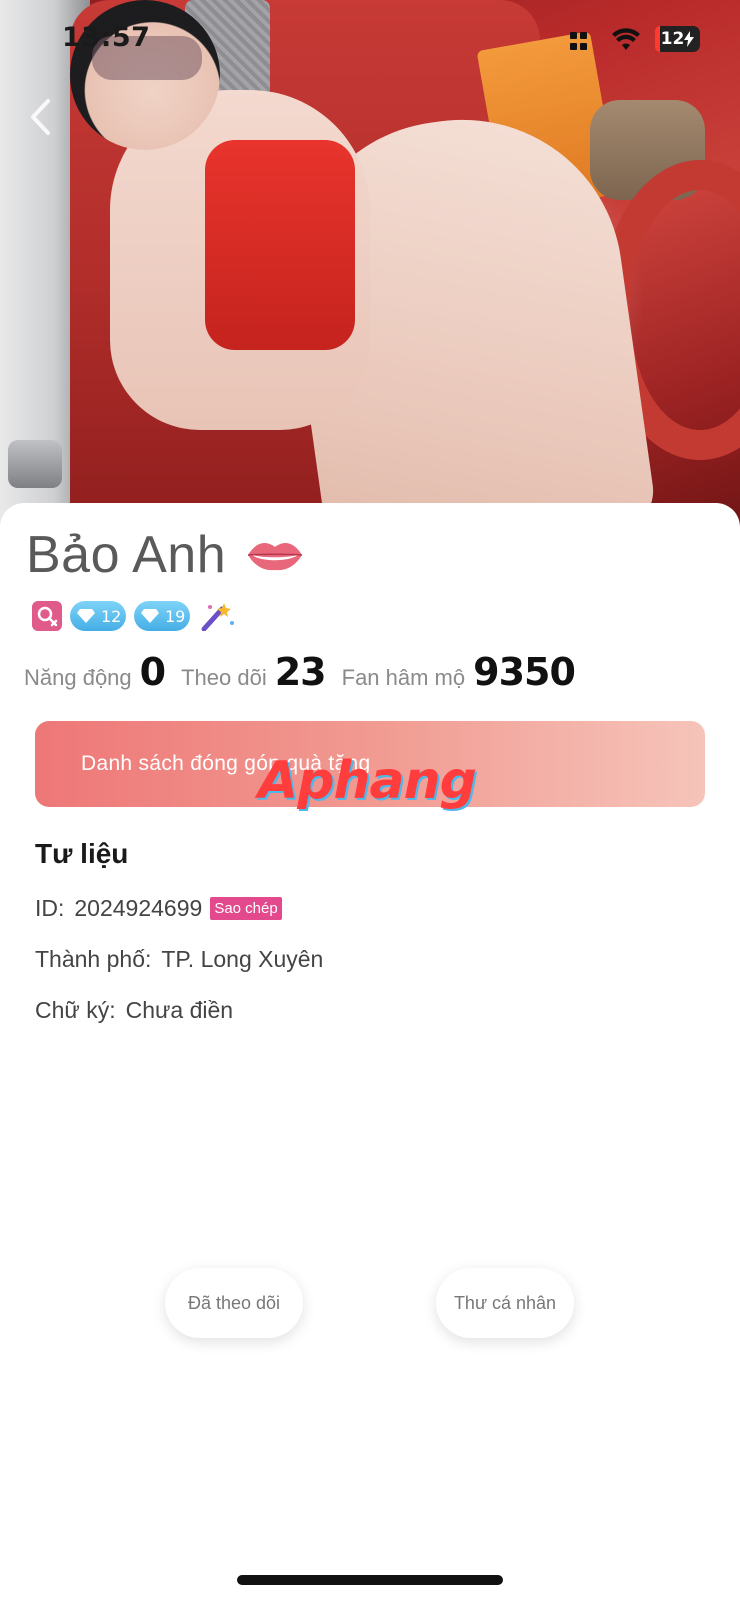 This screenshot has height=1600, width=740. What do you see at coordinates (75, 1010) in the screenshot?
I see `signature-label: Chữ ký:` at bounding box center [75, 1010].